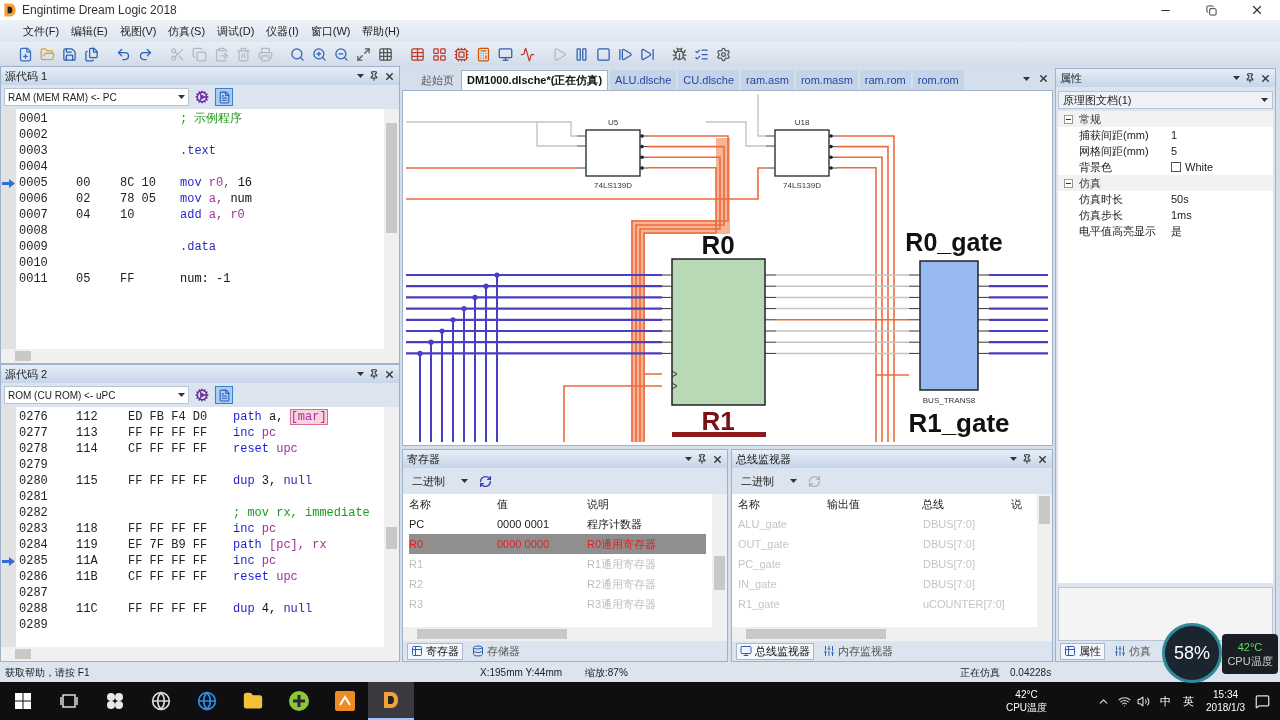  Describe the element at coordinates (89, 31) in the screenshot. I see `menu-item: 编辑(E)` at that location.